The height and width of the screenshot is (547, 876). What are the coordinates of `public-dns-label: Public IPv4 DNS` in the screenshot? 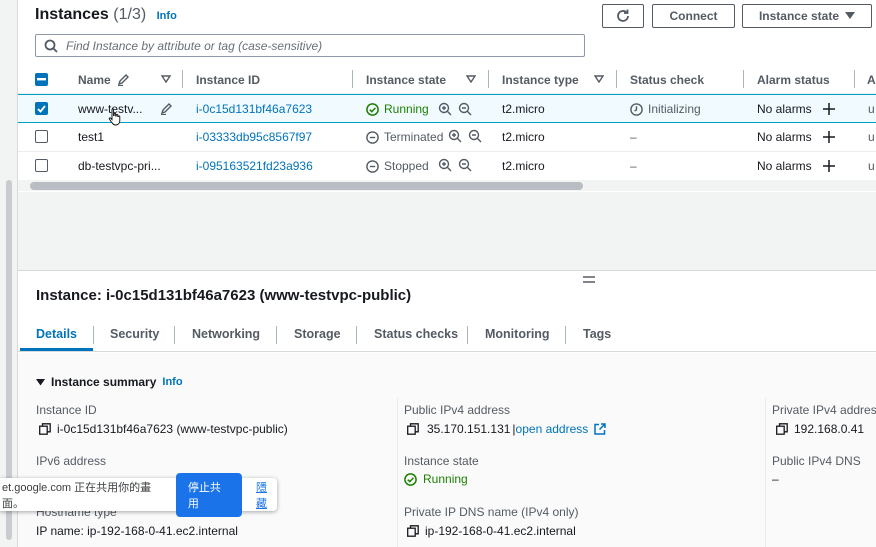 It's located at (816, 461).